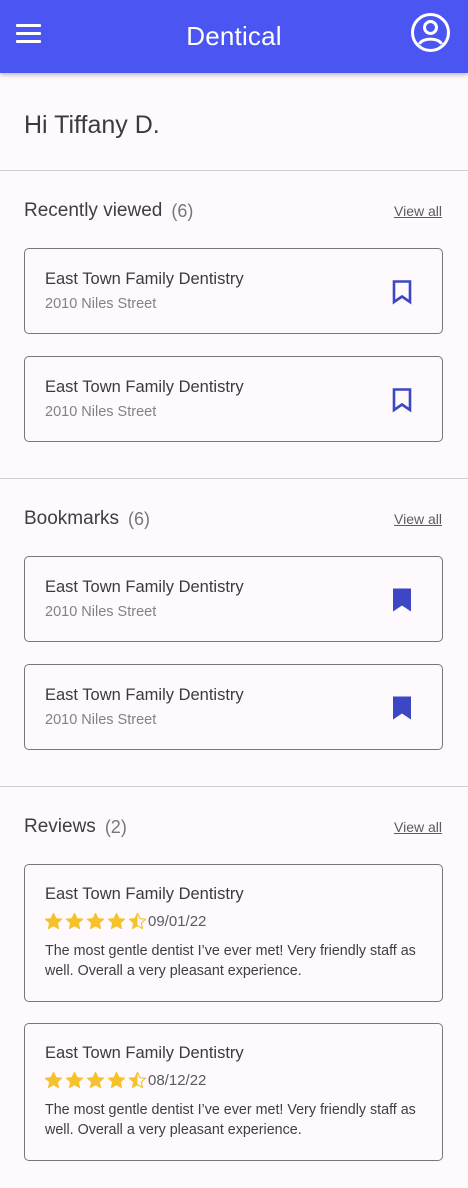 This screenshot has width=468, height=1188. What do you see at coordinates (92, 125) in the screenshot?
I see `greeting-text: Hi Tiffany D.` at bounding box center [92, 125].